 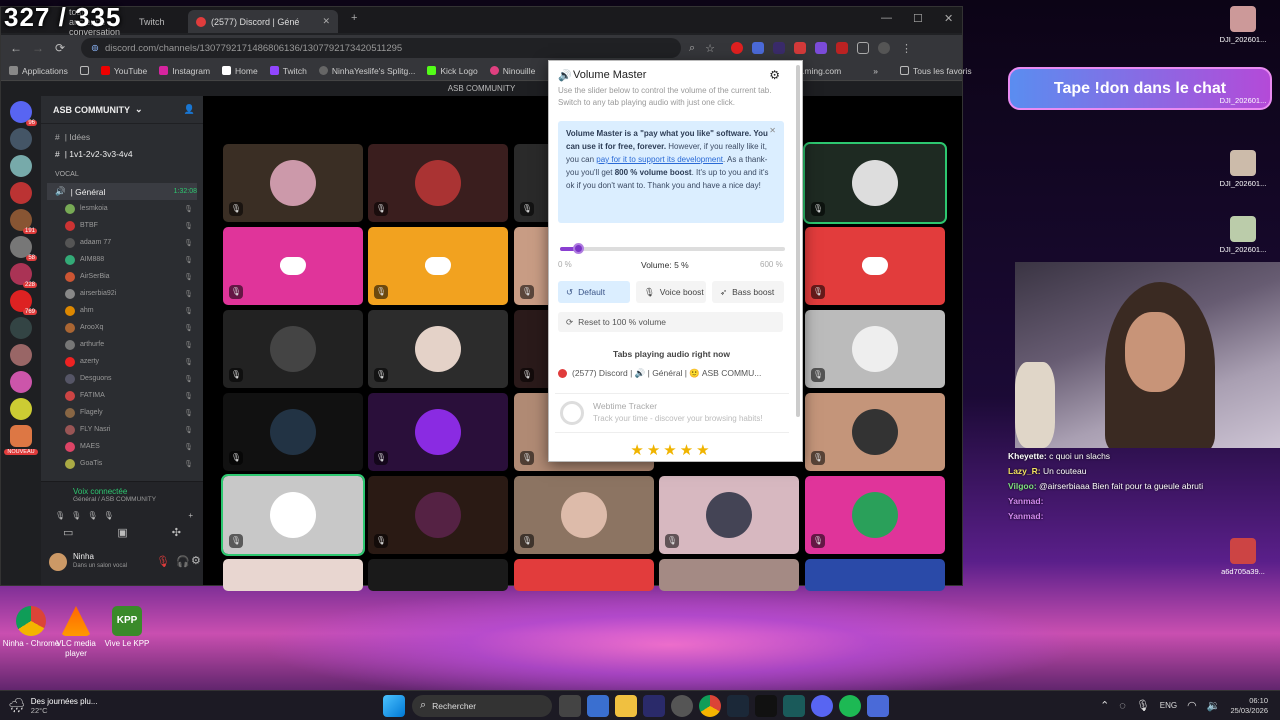 I want to click on voice-user: BTBF 🎙, so click(x=122, y=225).